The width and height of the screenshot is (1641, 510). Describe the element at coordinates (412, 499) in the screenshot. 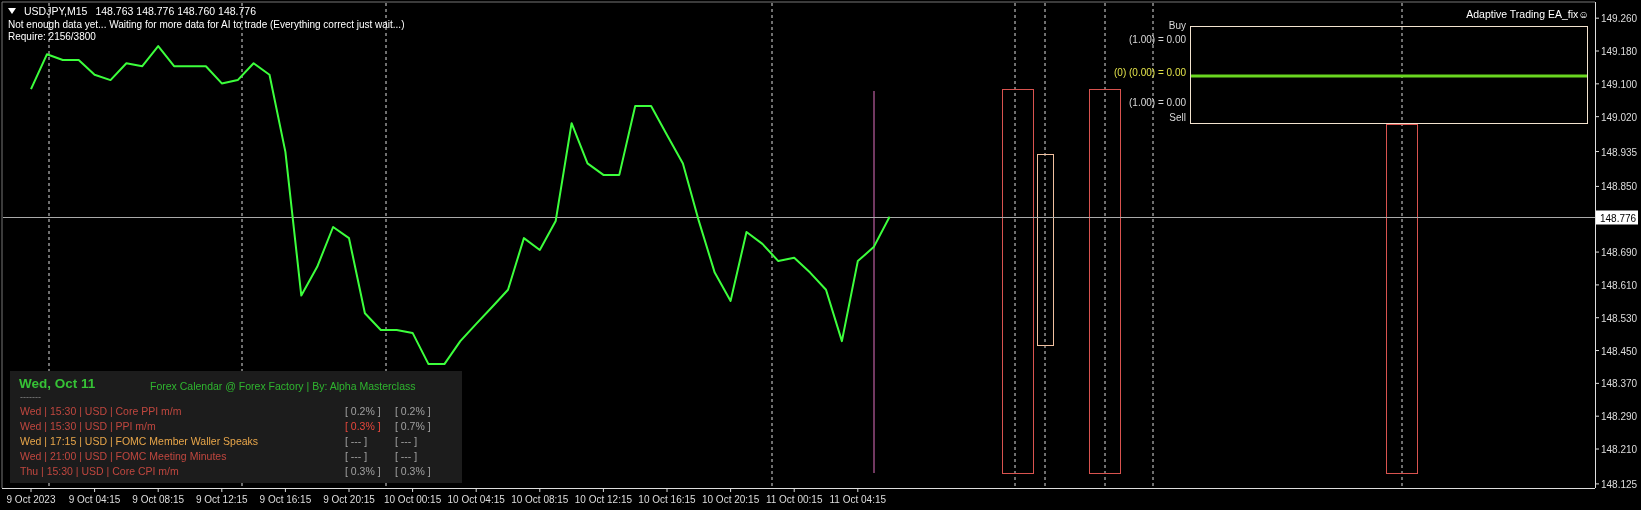

I see `time-label: 10 Oct 00:15` at that location.